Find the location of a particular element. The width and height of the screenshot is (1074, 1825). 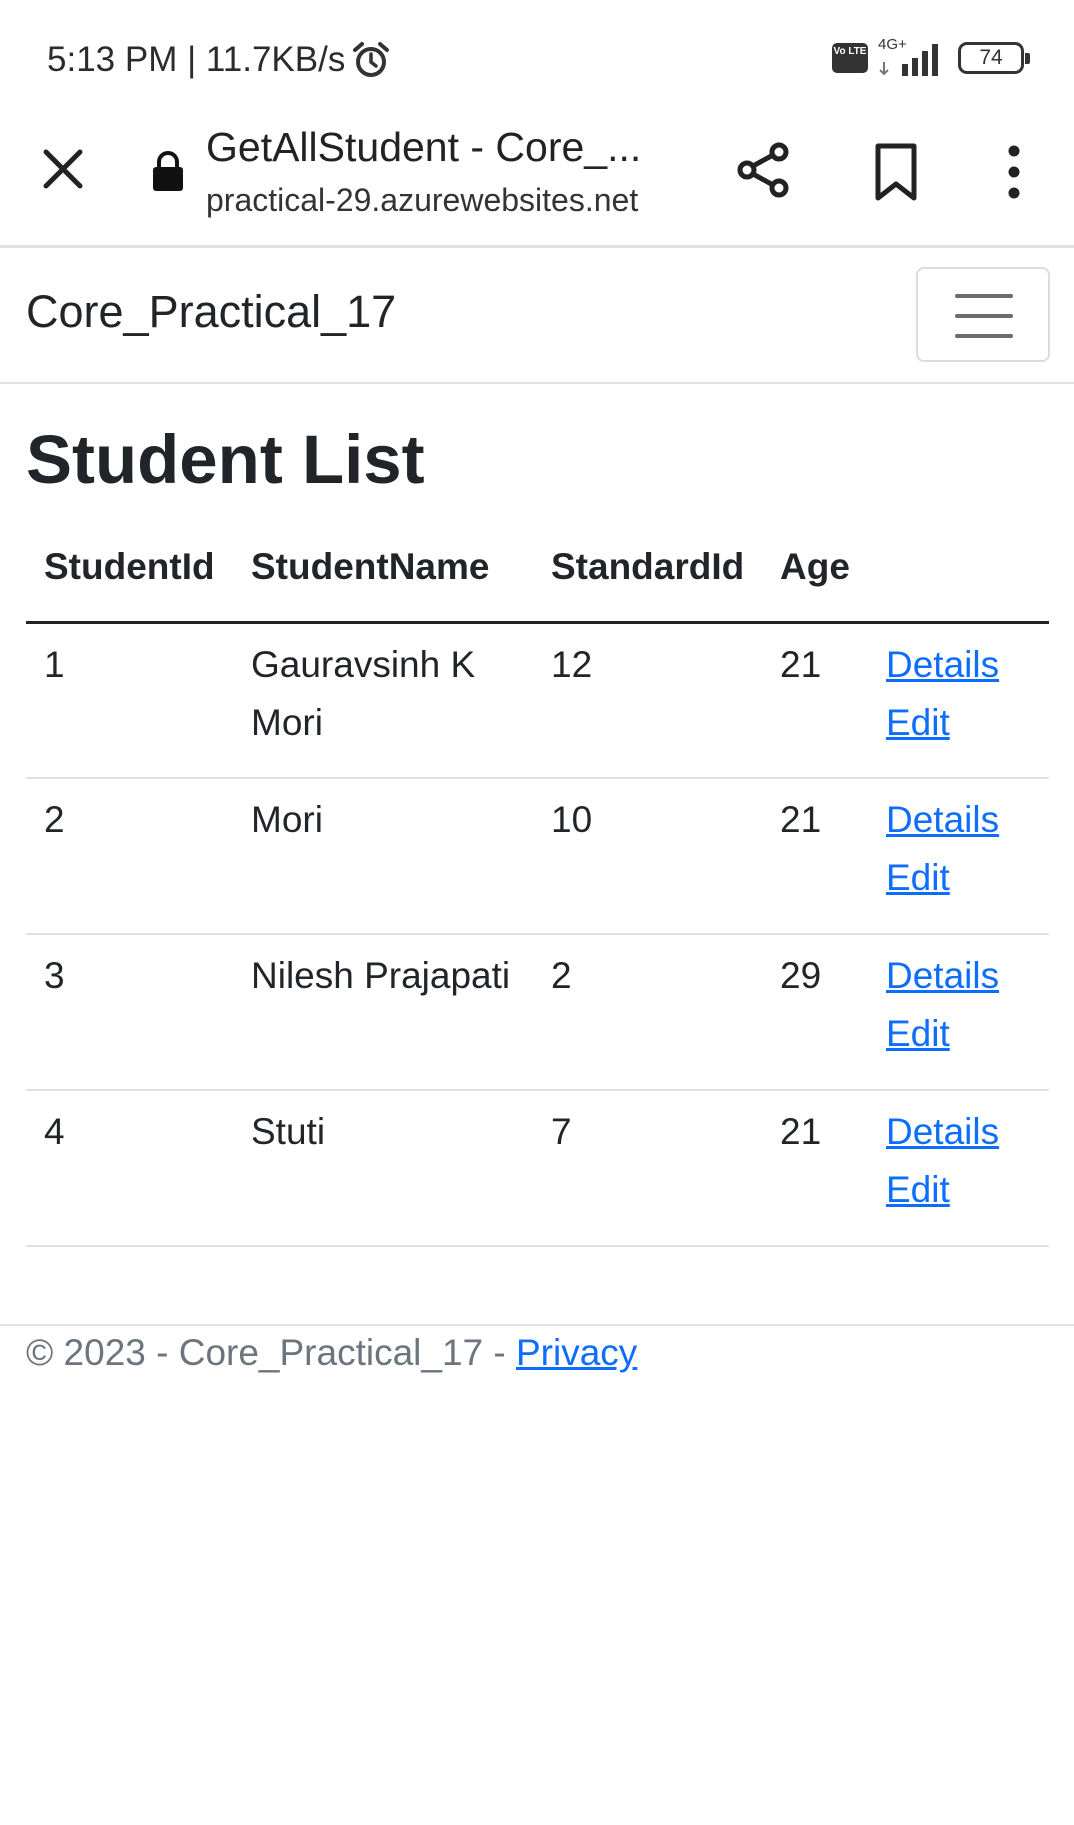

footer-text: © 2023 - Core_Practical_17 - Privacy is located at coordinates (331, 1353).